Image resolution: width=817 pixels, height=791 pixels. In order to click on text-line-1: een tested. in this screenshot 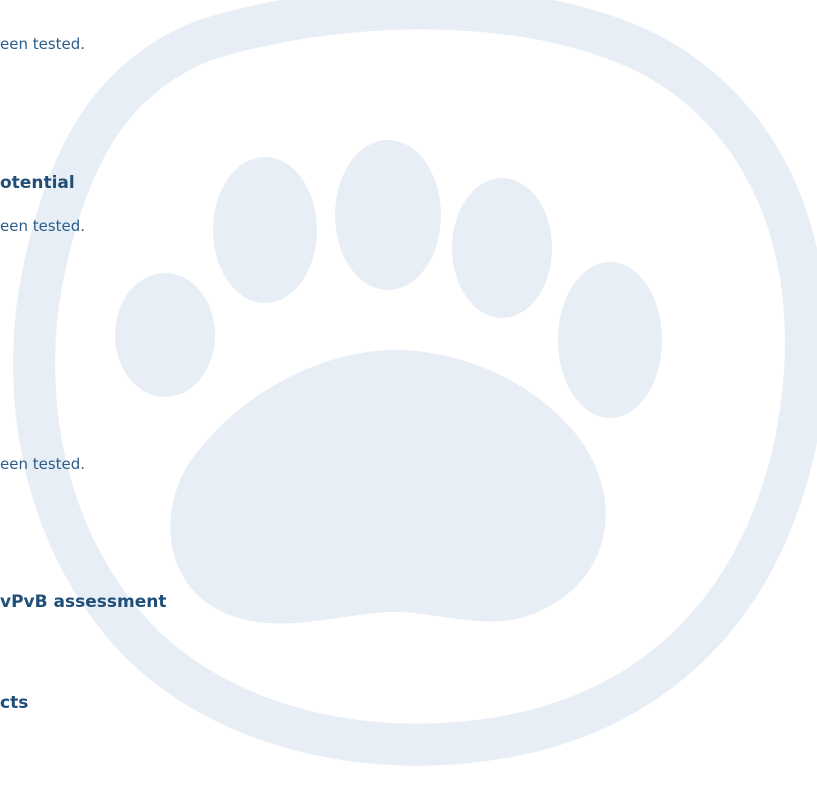, I will do `click(43, 44)`.